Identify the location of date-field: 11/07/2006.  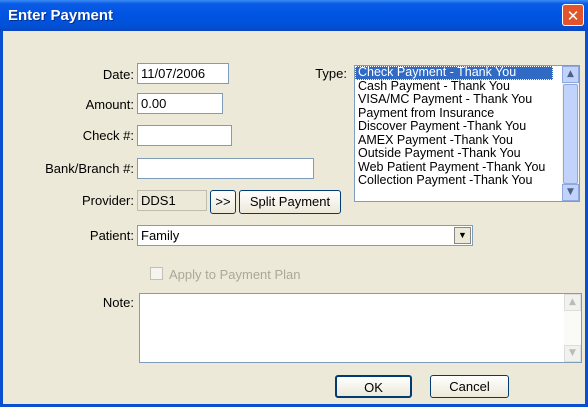
(183, 73).